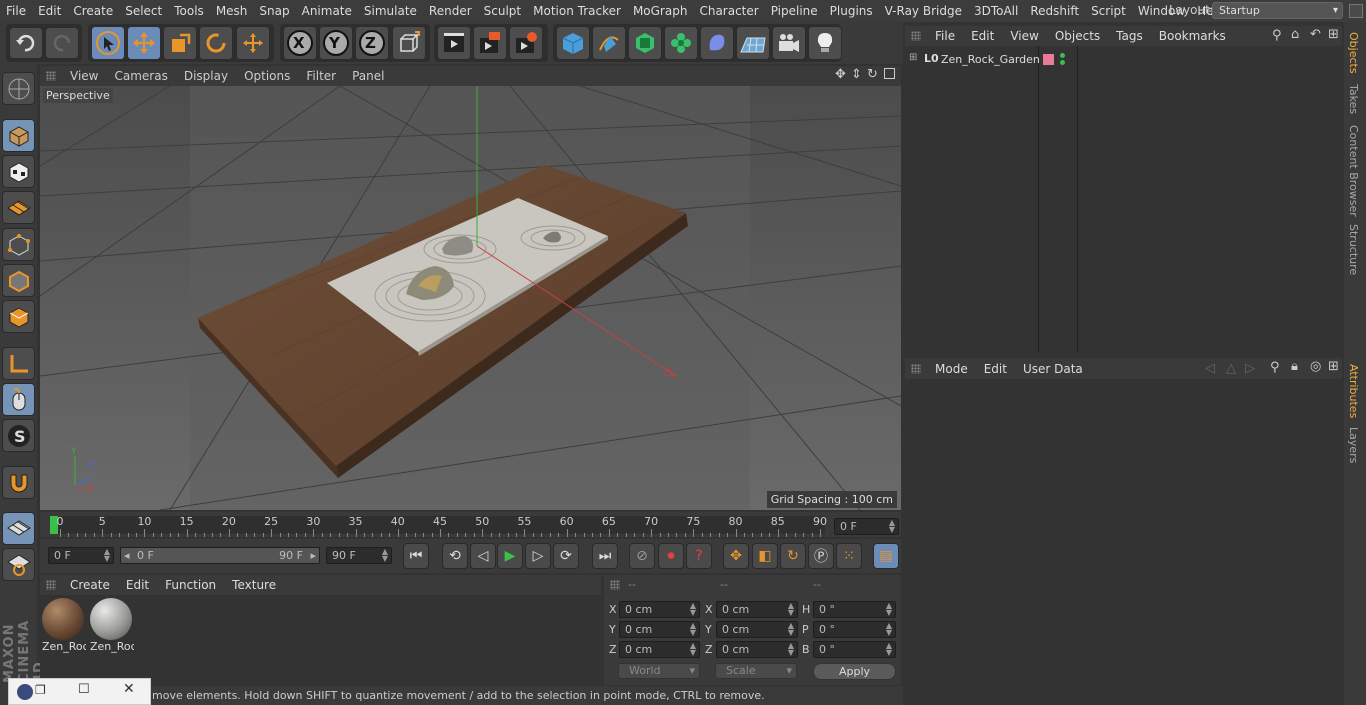  What do you see at coordinates (1353, 445) in the screenshot?
I see `tab-layers: Layers` at bounding box center [1353, 445].